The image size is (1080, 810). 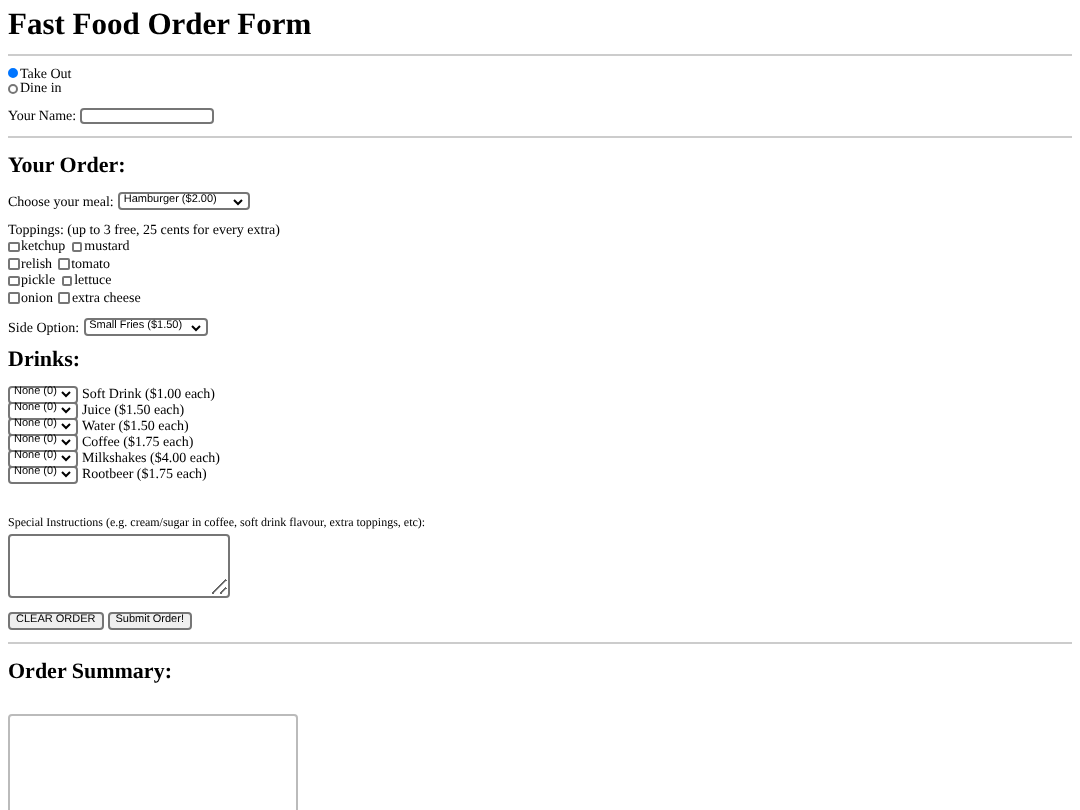 What do you see at coordinates (147, 116) in the screenshot?
I see `name-field` at bounding box center [147, 116].